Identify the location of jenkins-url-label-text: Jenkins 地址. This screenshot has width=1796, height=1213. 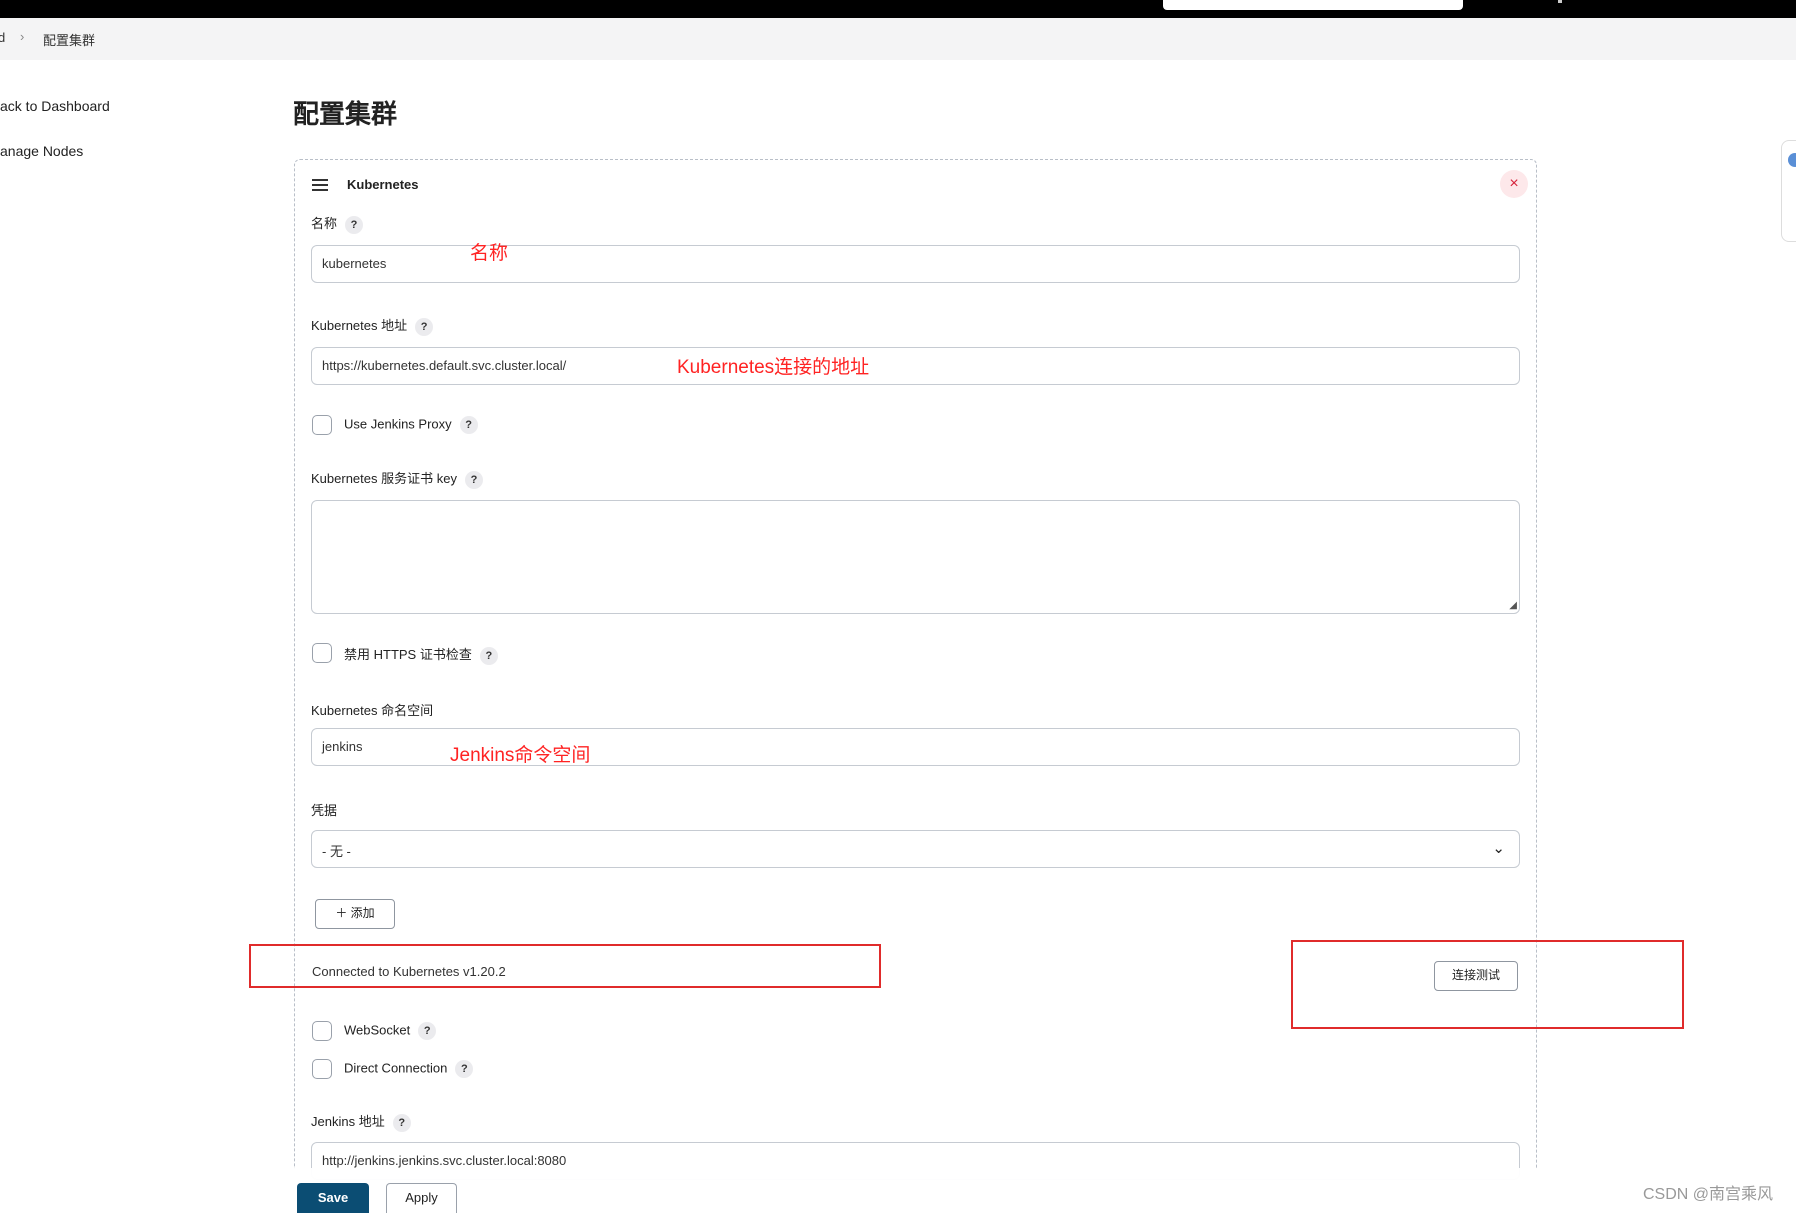
(348, 1121).